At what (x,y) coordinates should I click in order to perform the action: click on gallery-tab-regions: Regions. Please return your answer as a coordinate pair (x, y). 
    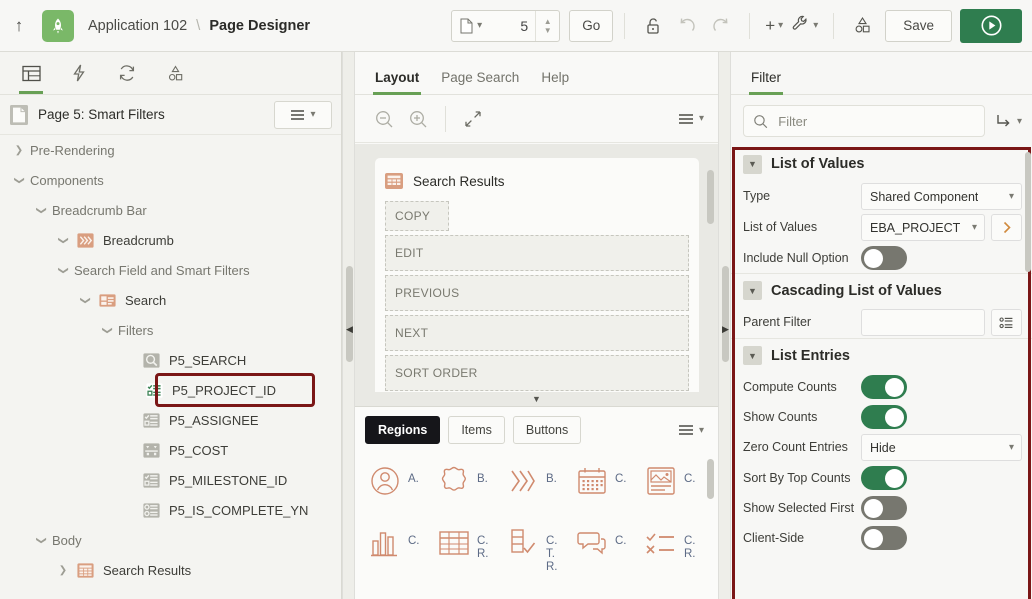
    Looking at the image, I should click on (403, 430).